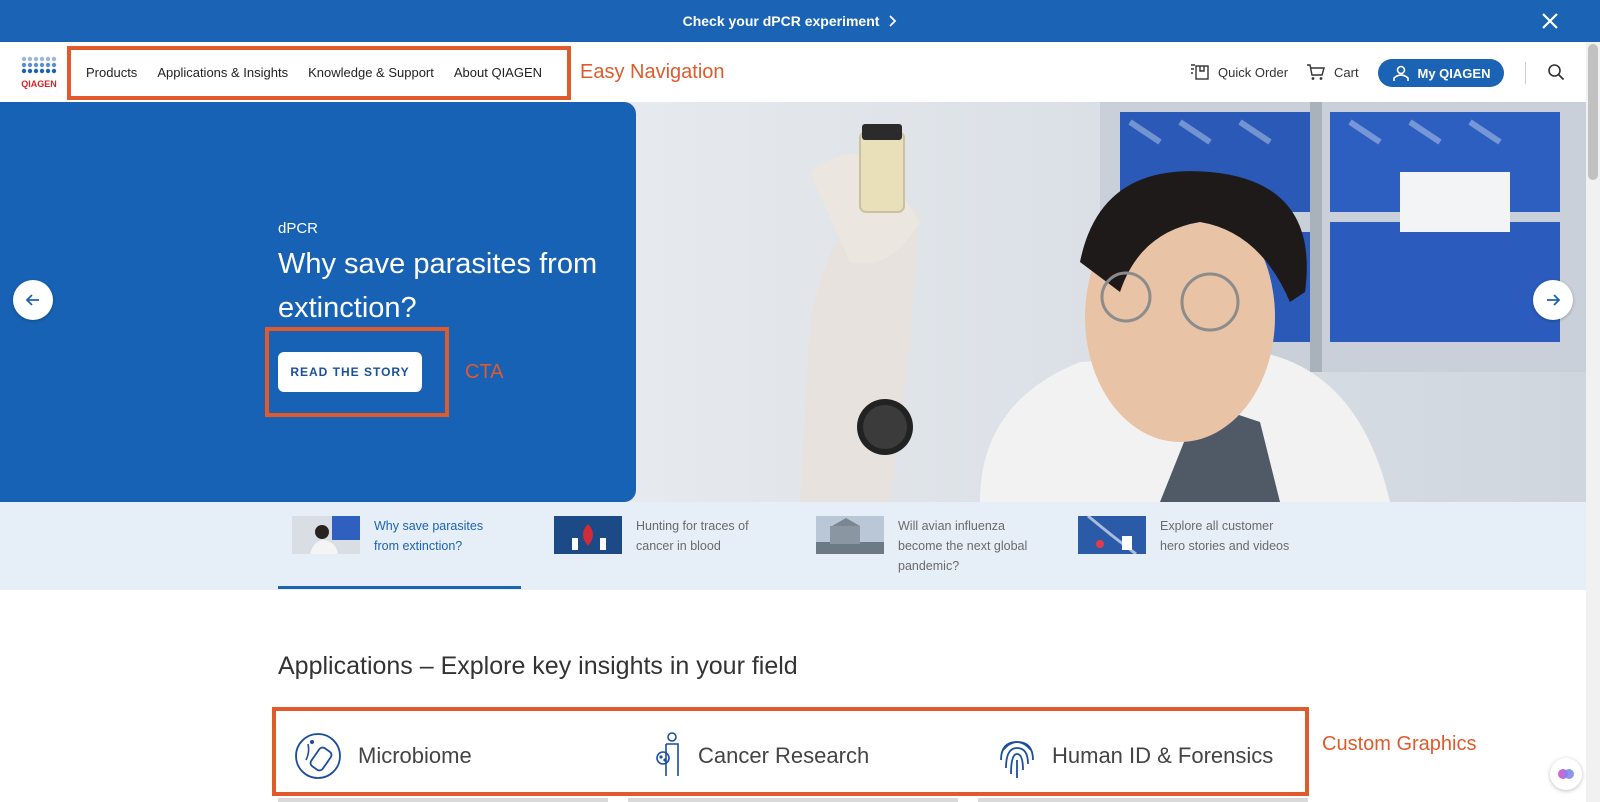 This screenshot has width=1600, height=802. I want to click on qiagen-logo: QIAGEN, so click(40, 73).